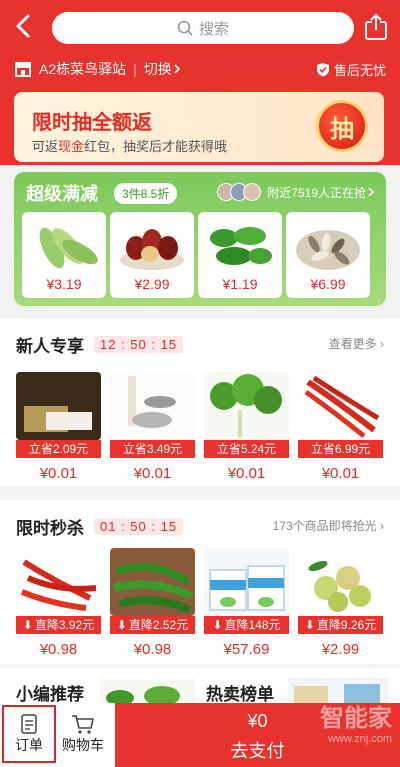  What do you see at coordinates (340, 625) in the screenshot?
I see `discount-badge: ⬇ 直降9.26元` at bounding box center [340, 625].